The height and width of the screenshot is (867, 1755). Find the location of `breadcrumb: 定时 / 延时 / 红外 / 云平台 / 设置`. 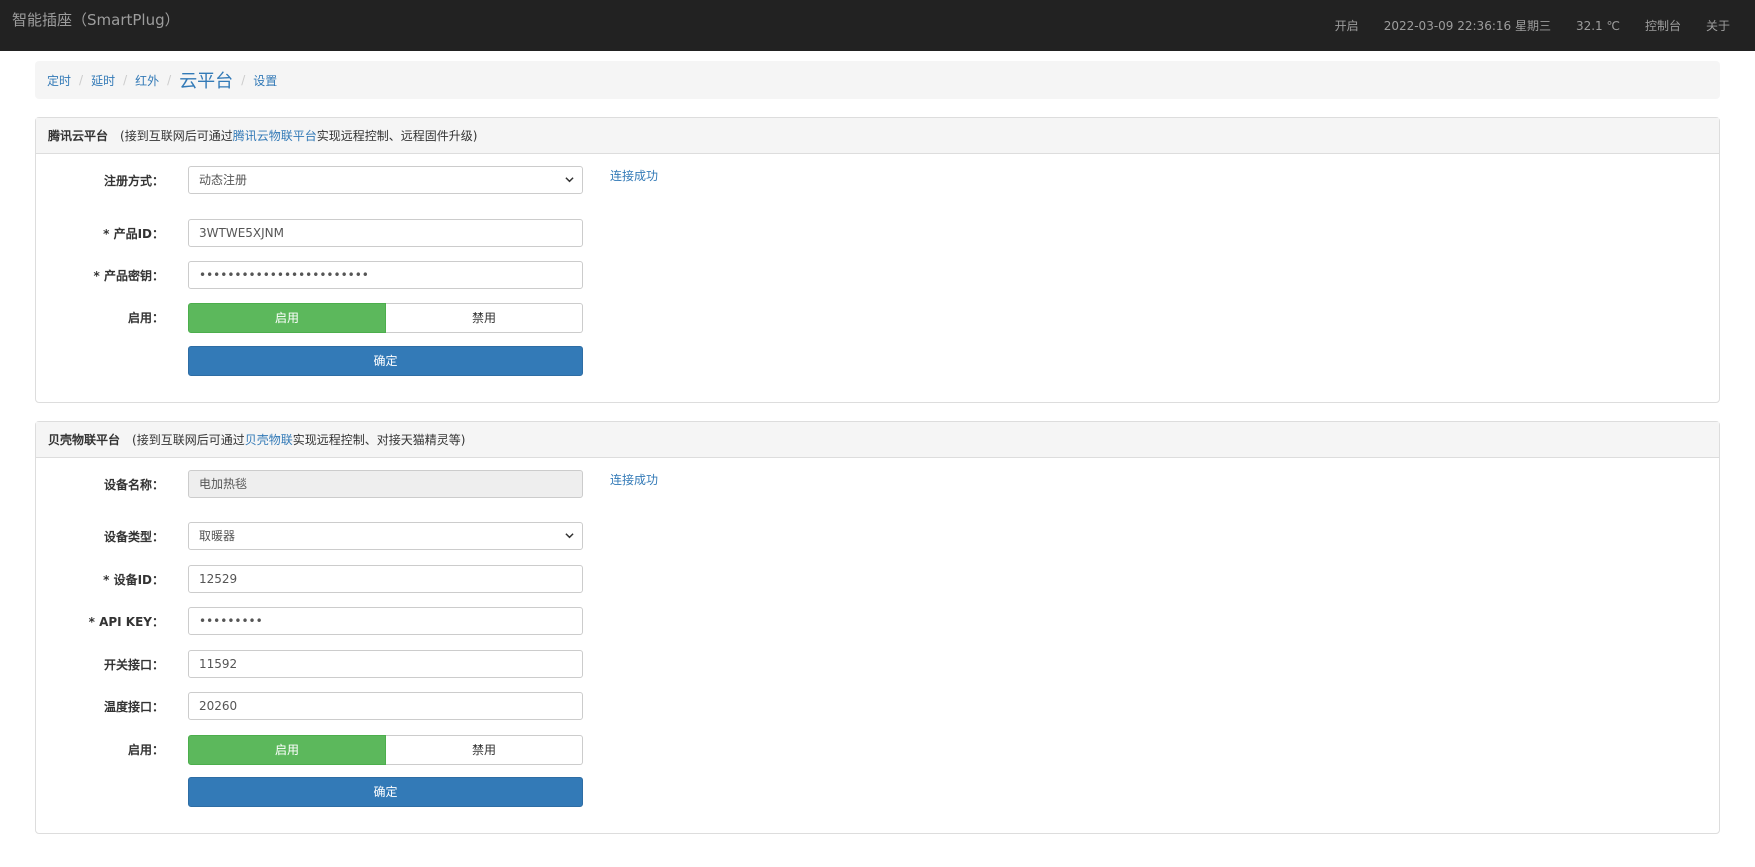

breadcrumb: 定时 / 延时 / 红外 / 云平台 / 设置 is located at coordinates (877, 80).